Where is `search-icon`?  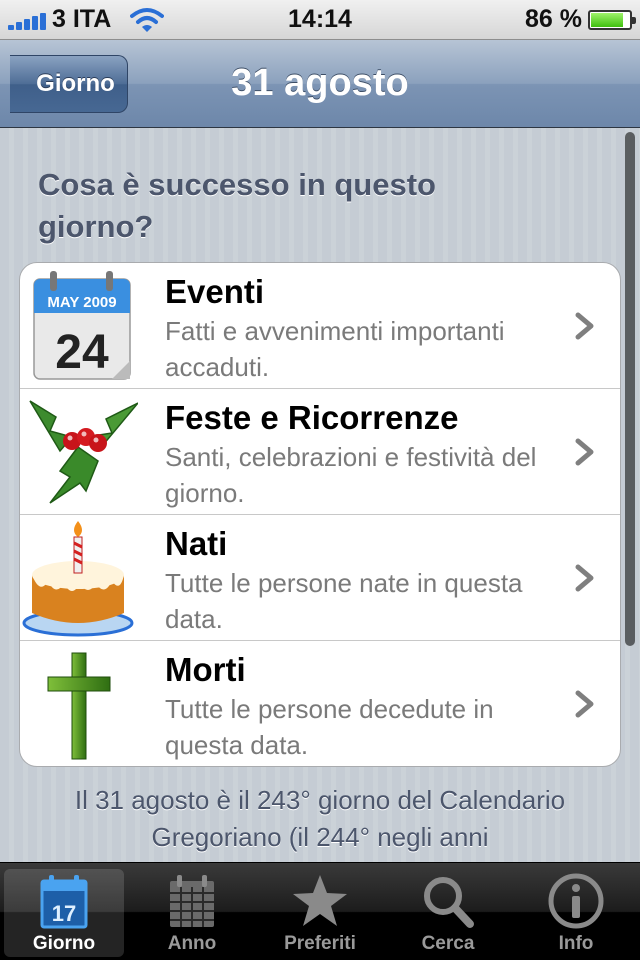 search-icon is located at coordinates (449, 902).